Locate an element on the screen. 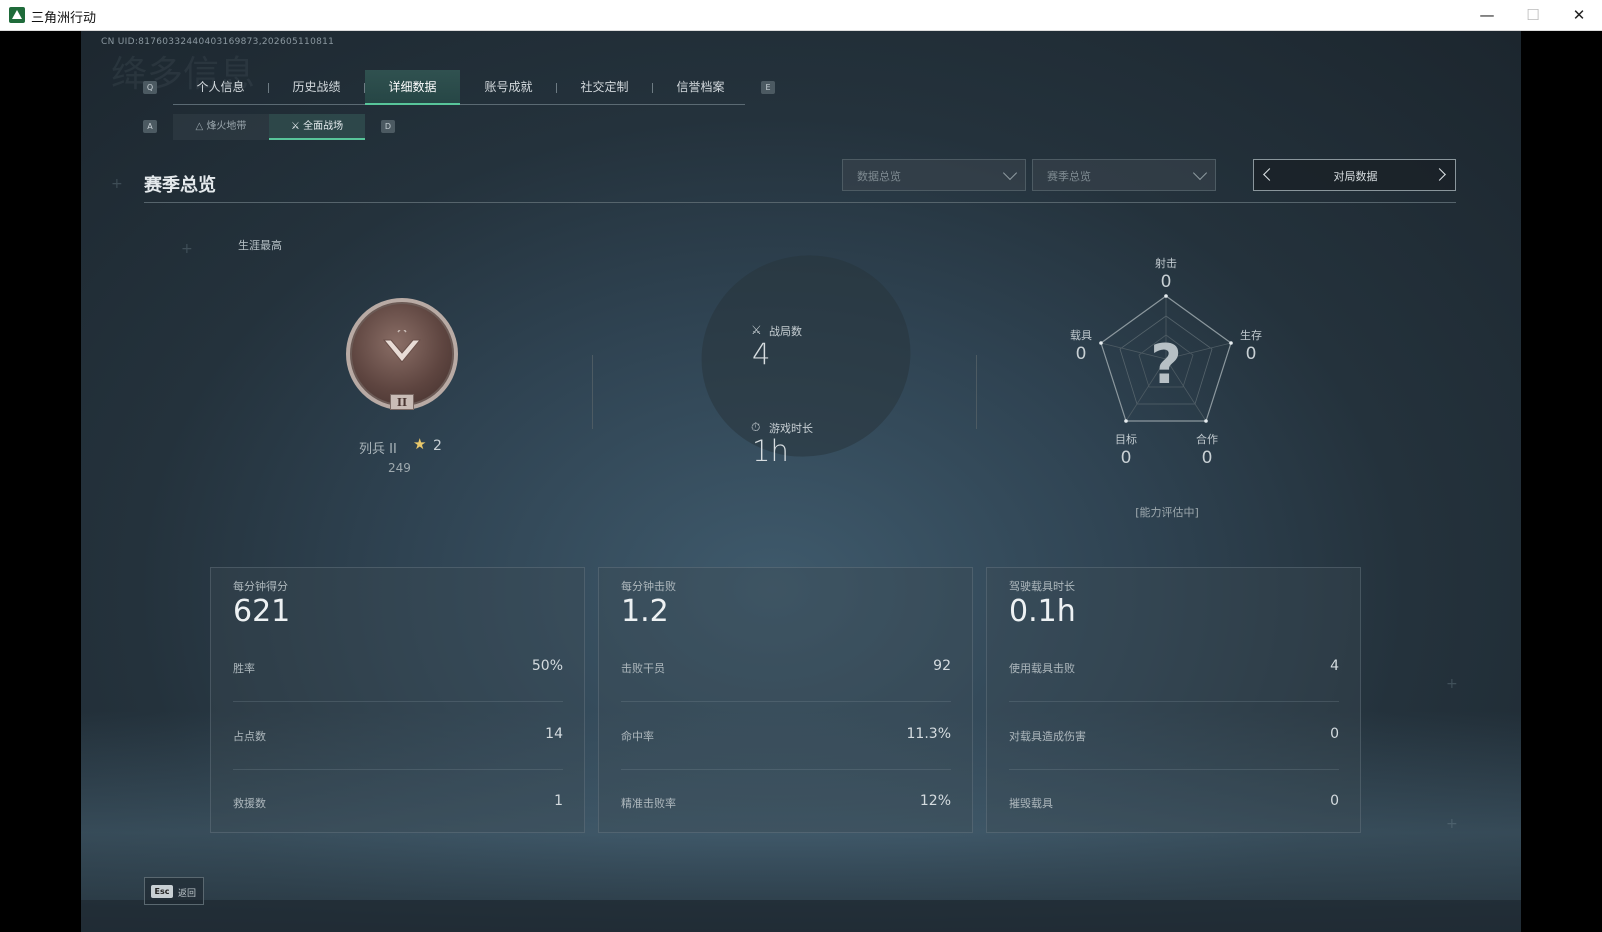 Image resolution: width=1602 pixels, height=932 pixels. stat-row: 救援数 1 is located at coordinates (398, 803).